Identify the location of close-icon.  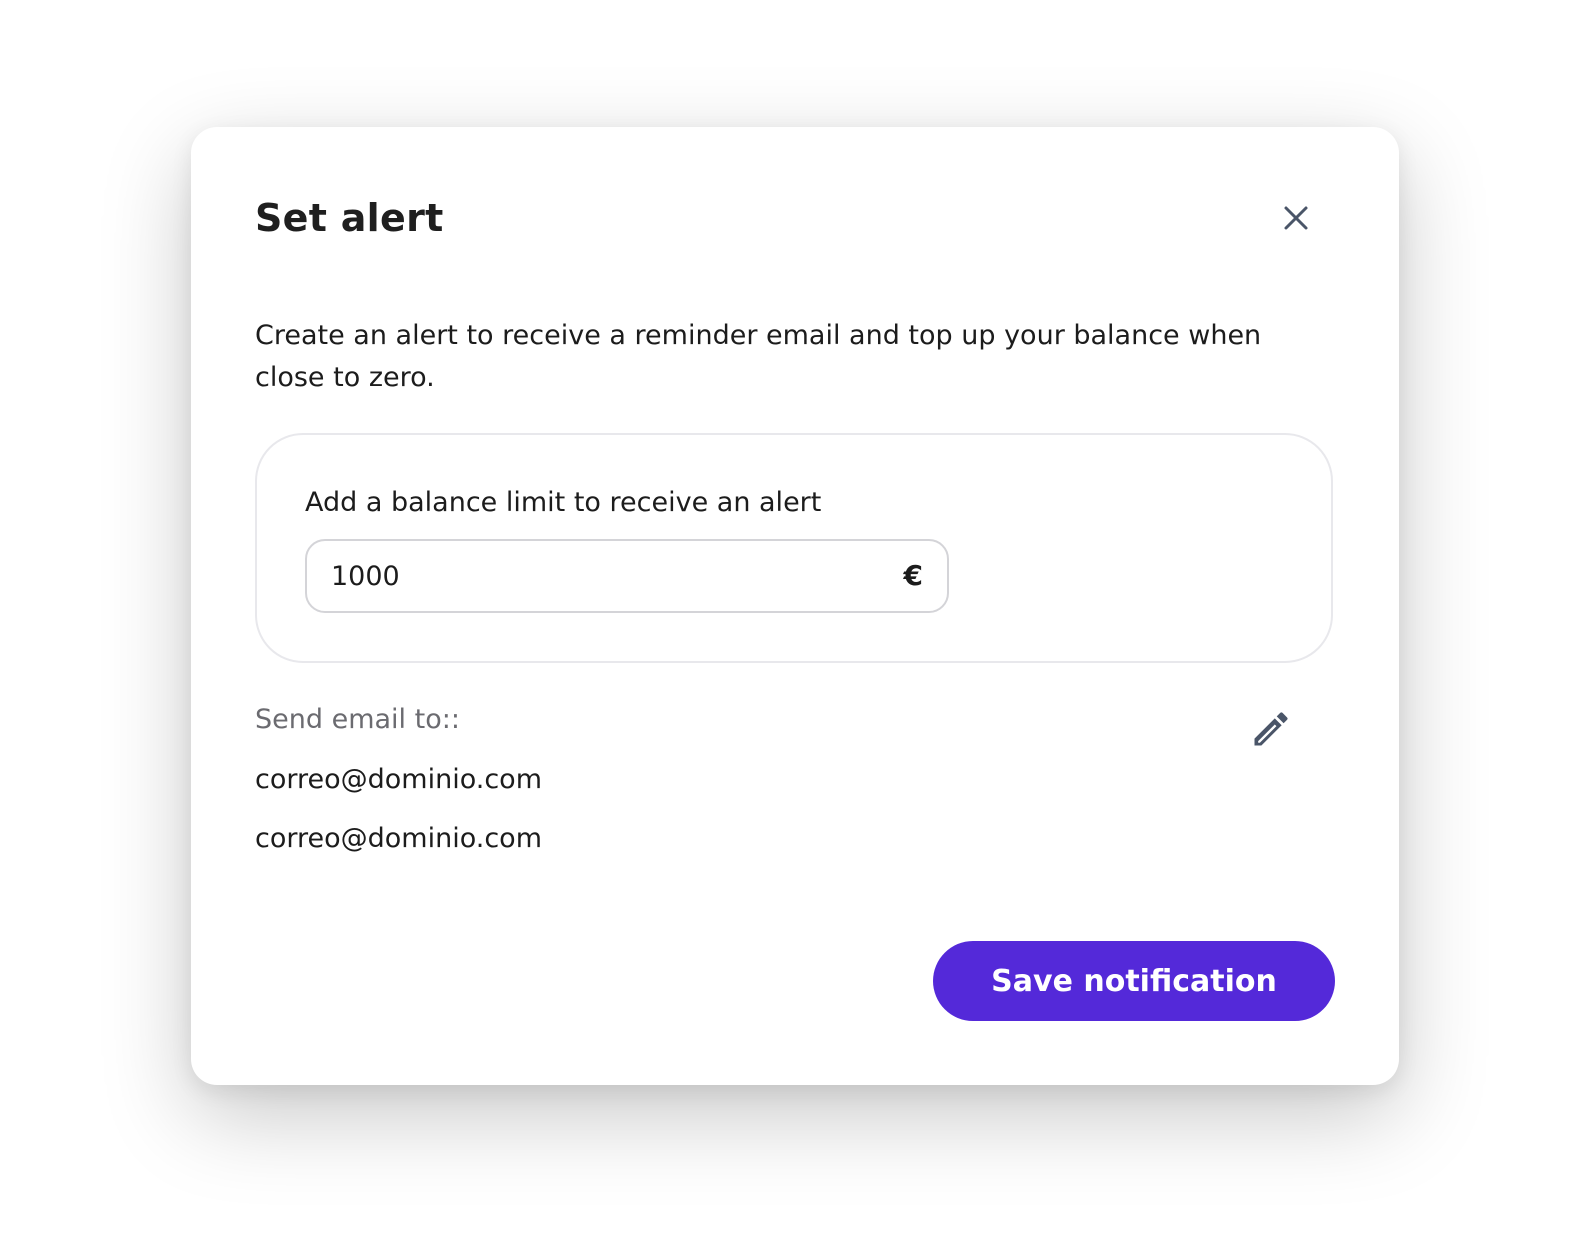
(1296, 218).